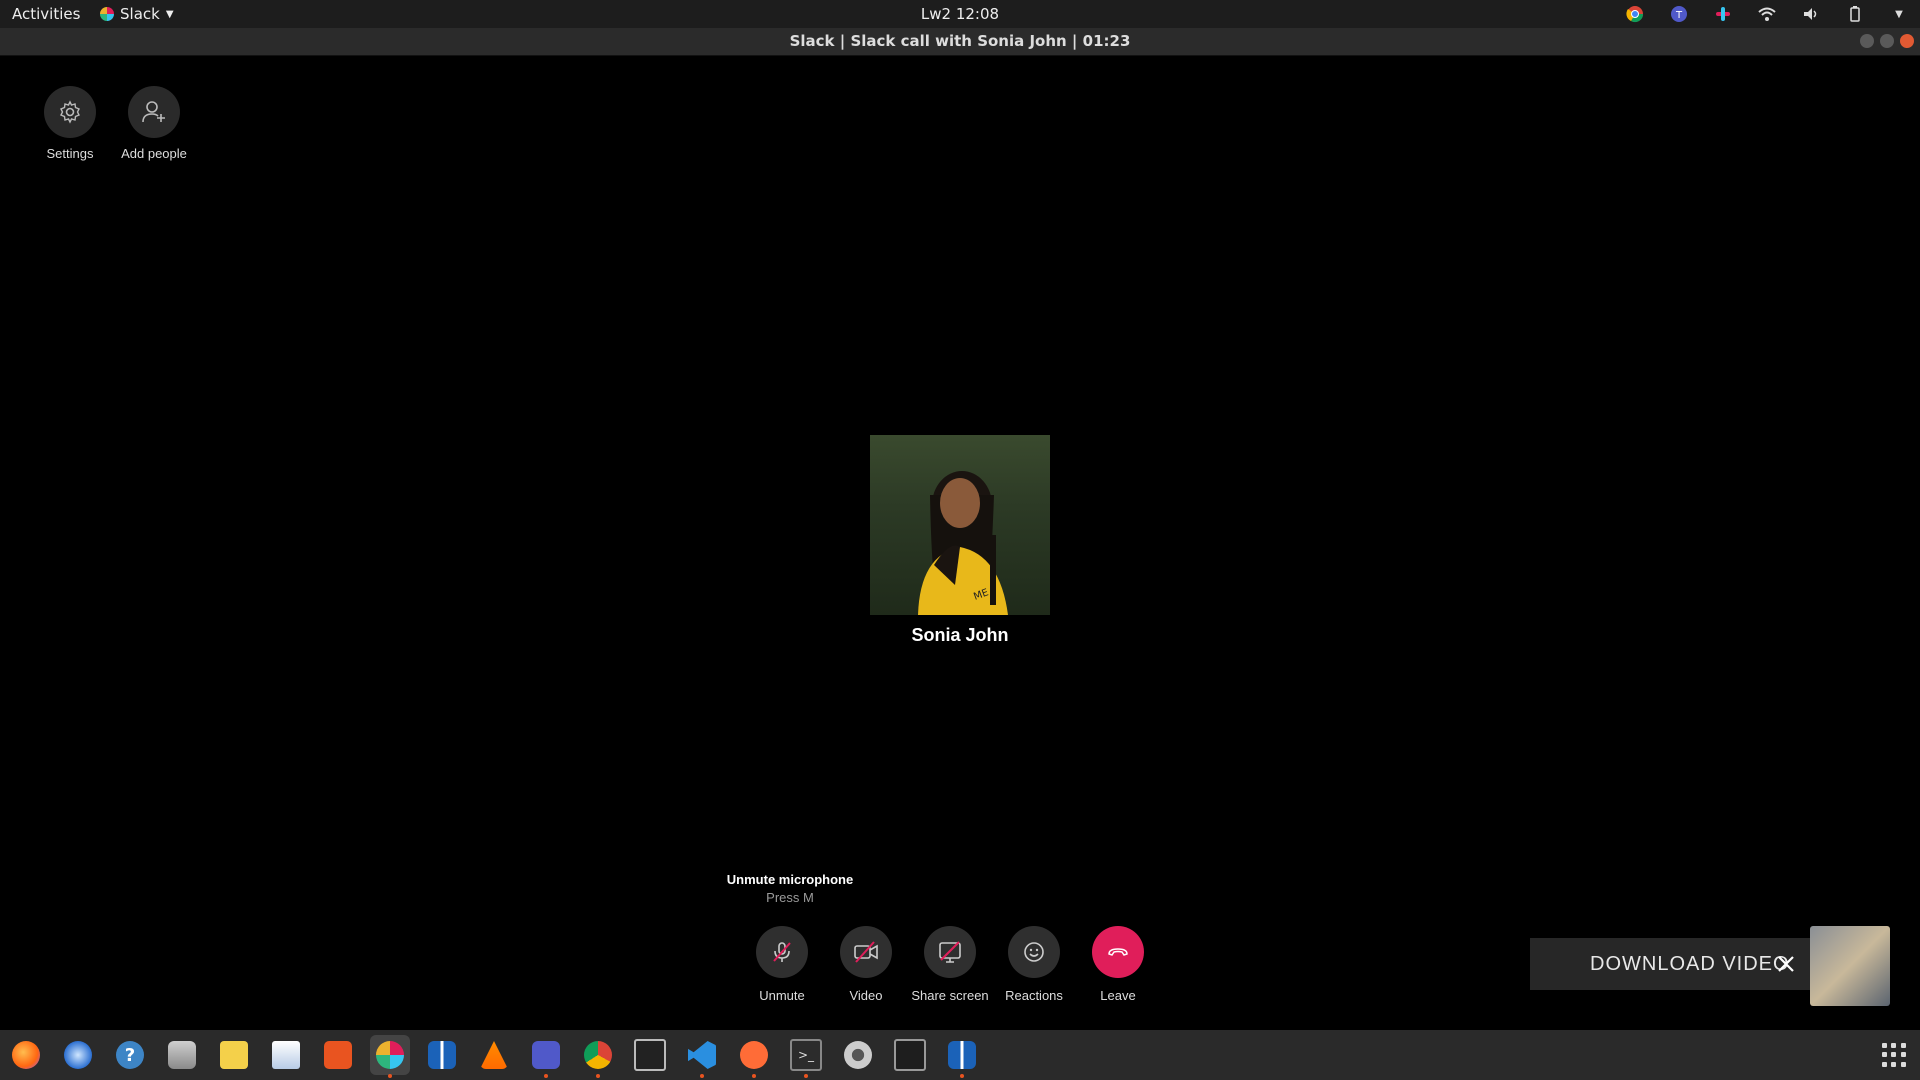 This screenshot has width=1920, height=1080. I want to click on chrome-tray-icon, so click(1635, 14).